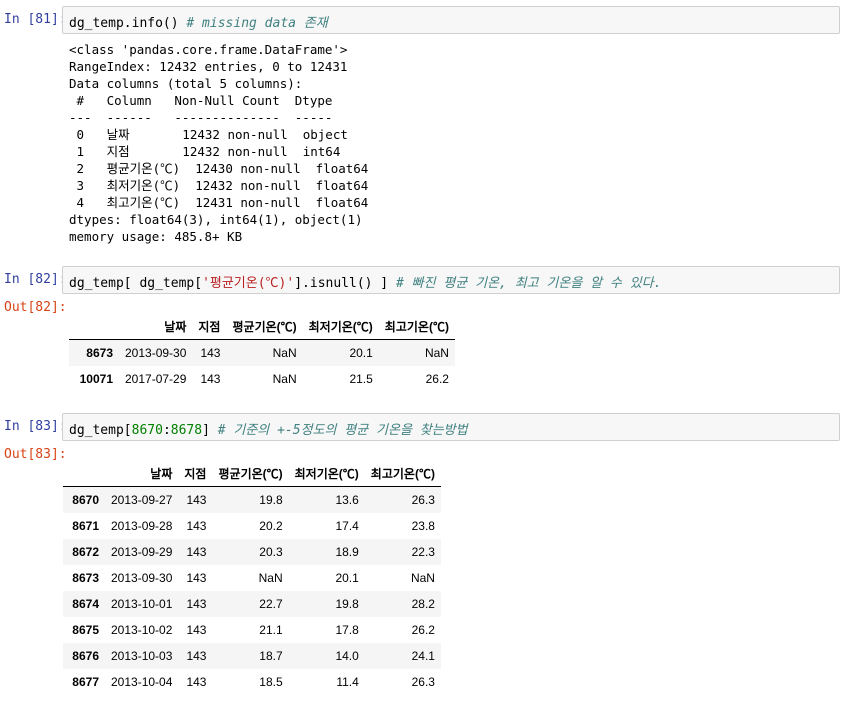 Image resolution: width=847 pixels, height=701 pixels. What do you see at coordinates (35, 426) in the screenshot?
I see `in-prompt-83: In [83]:` at bounding box center [35, 426].